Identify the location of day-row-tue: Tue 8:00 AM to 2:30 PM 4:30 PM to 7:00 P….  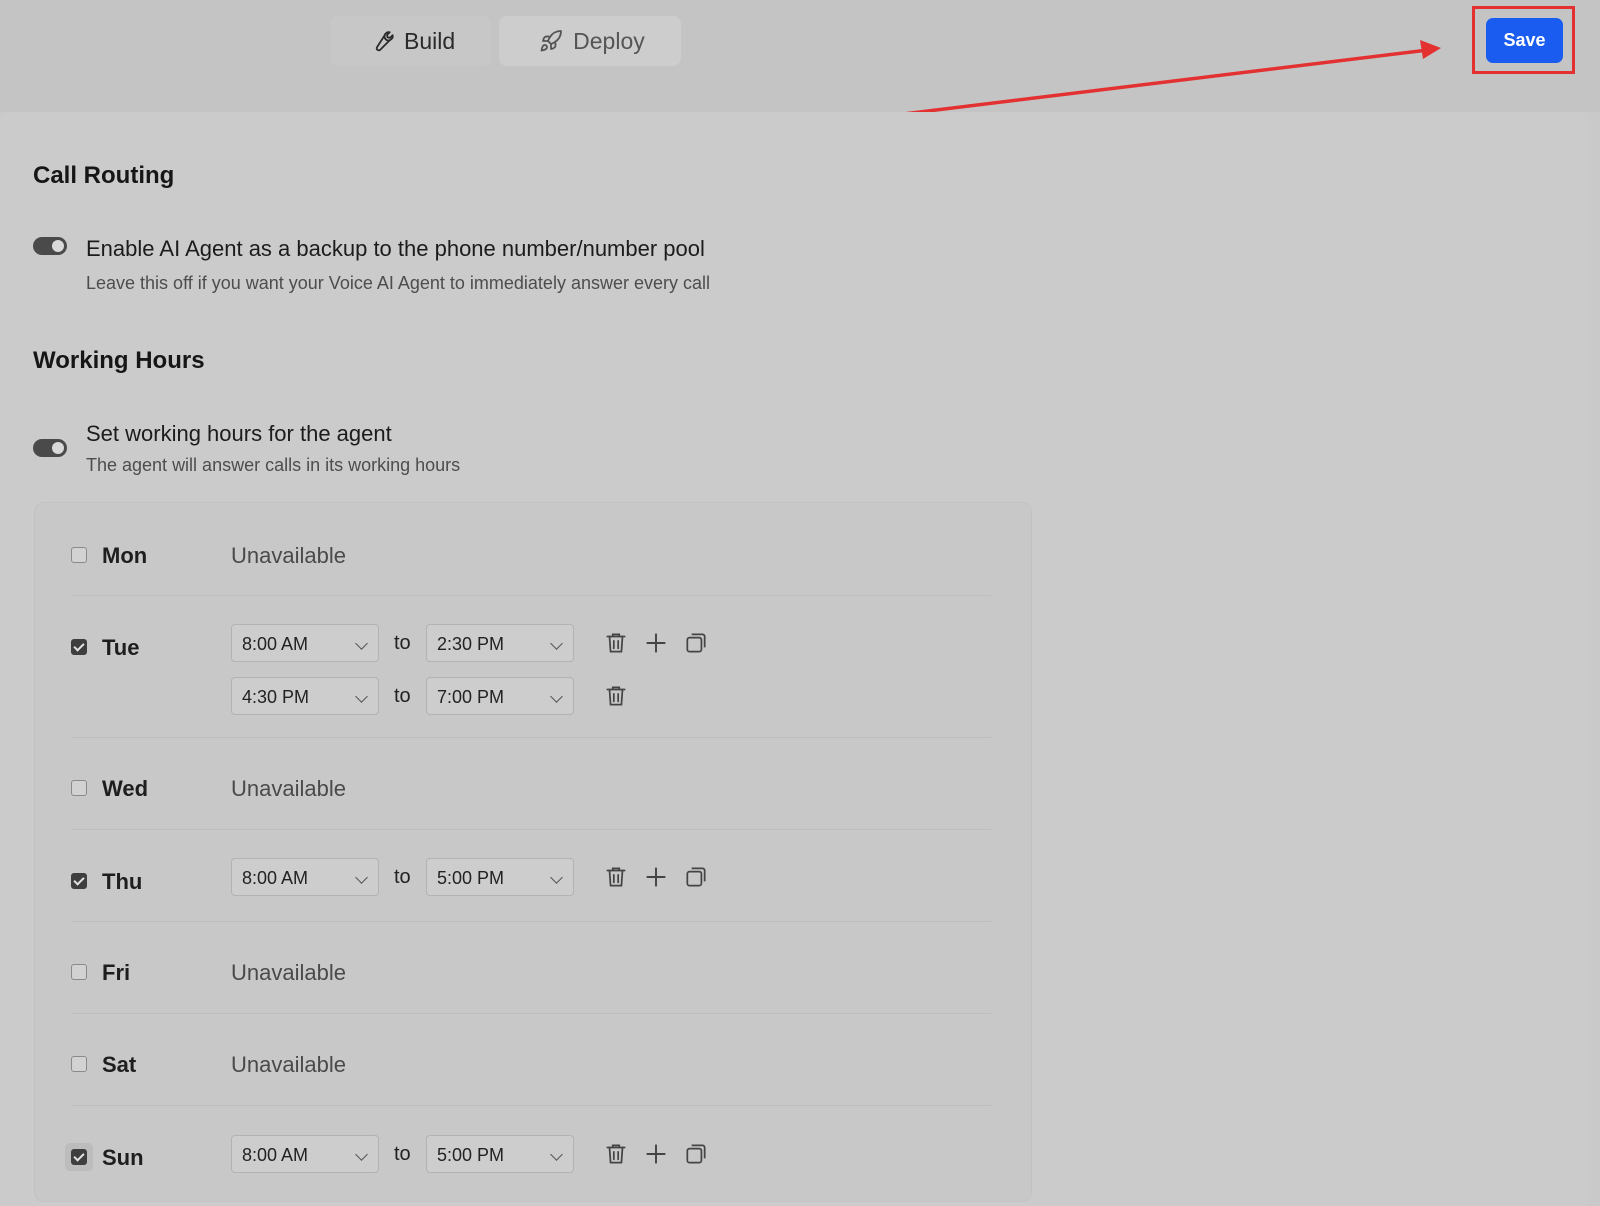
(531, 666).